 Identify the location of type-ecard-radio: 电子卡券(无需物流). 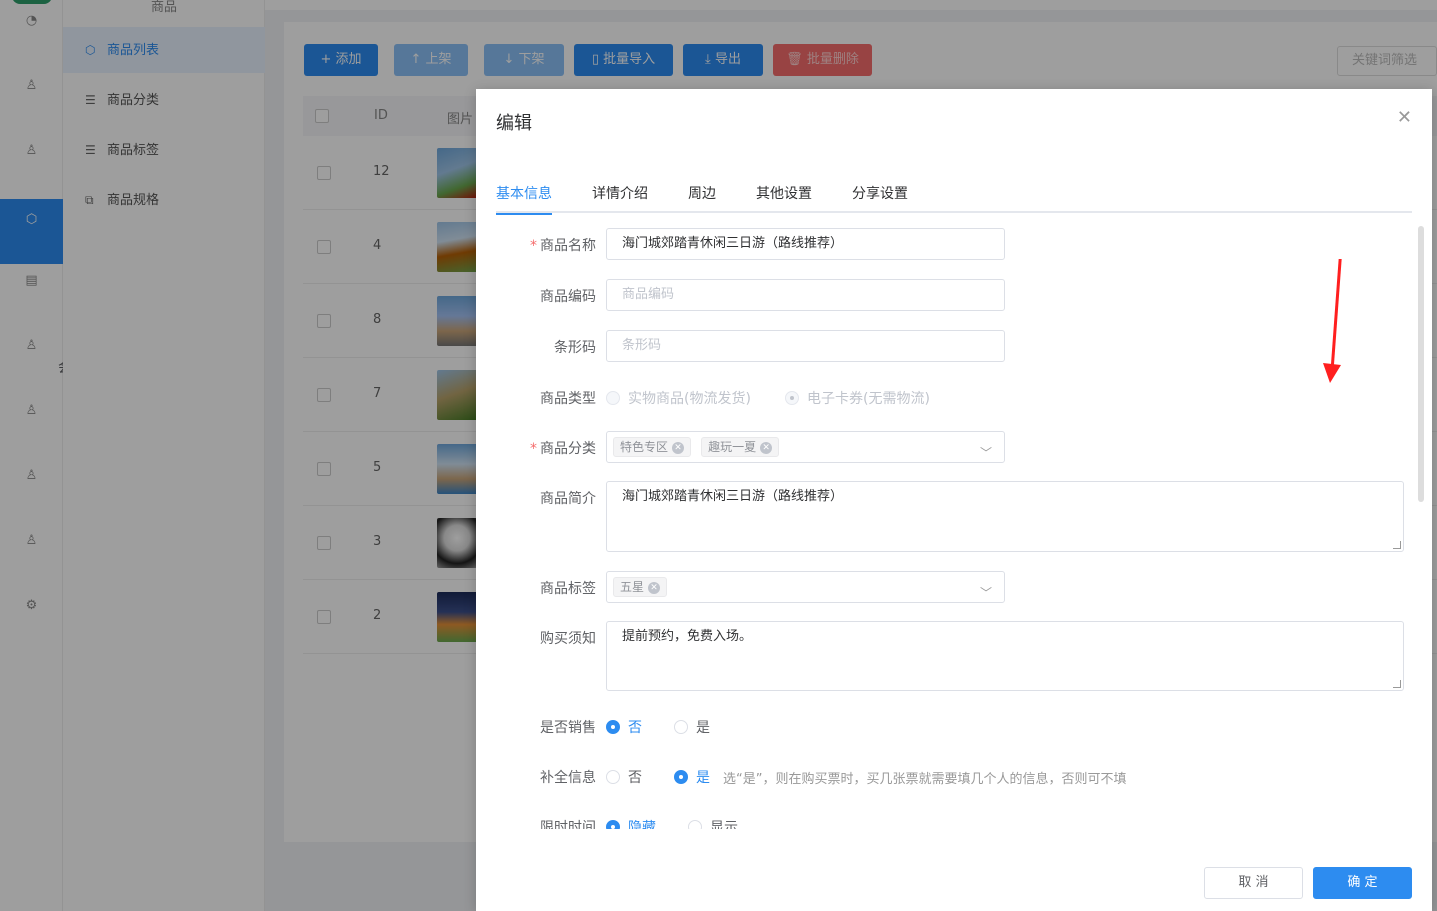
(857, 398).